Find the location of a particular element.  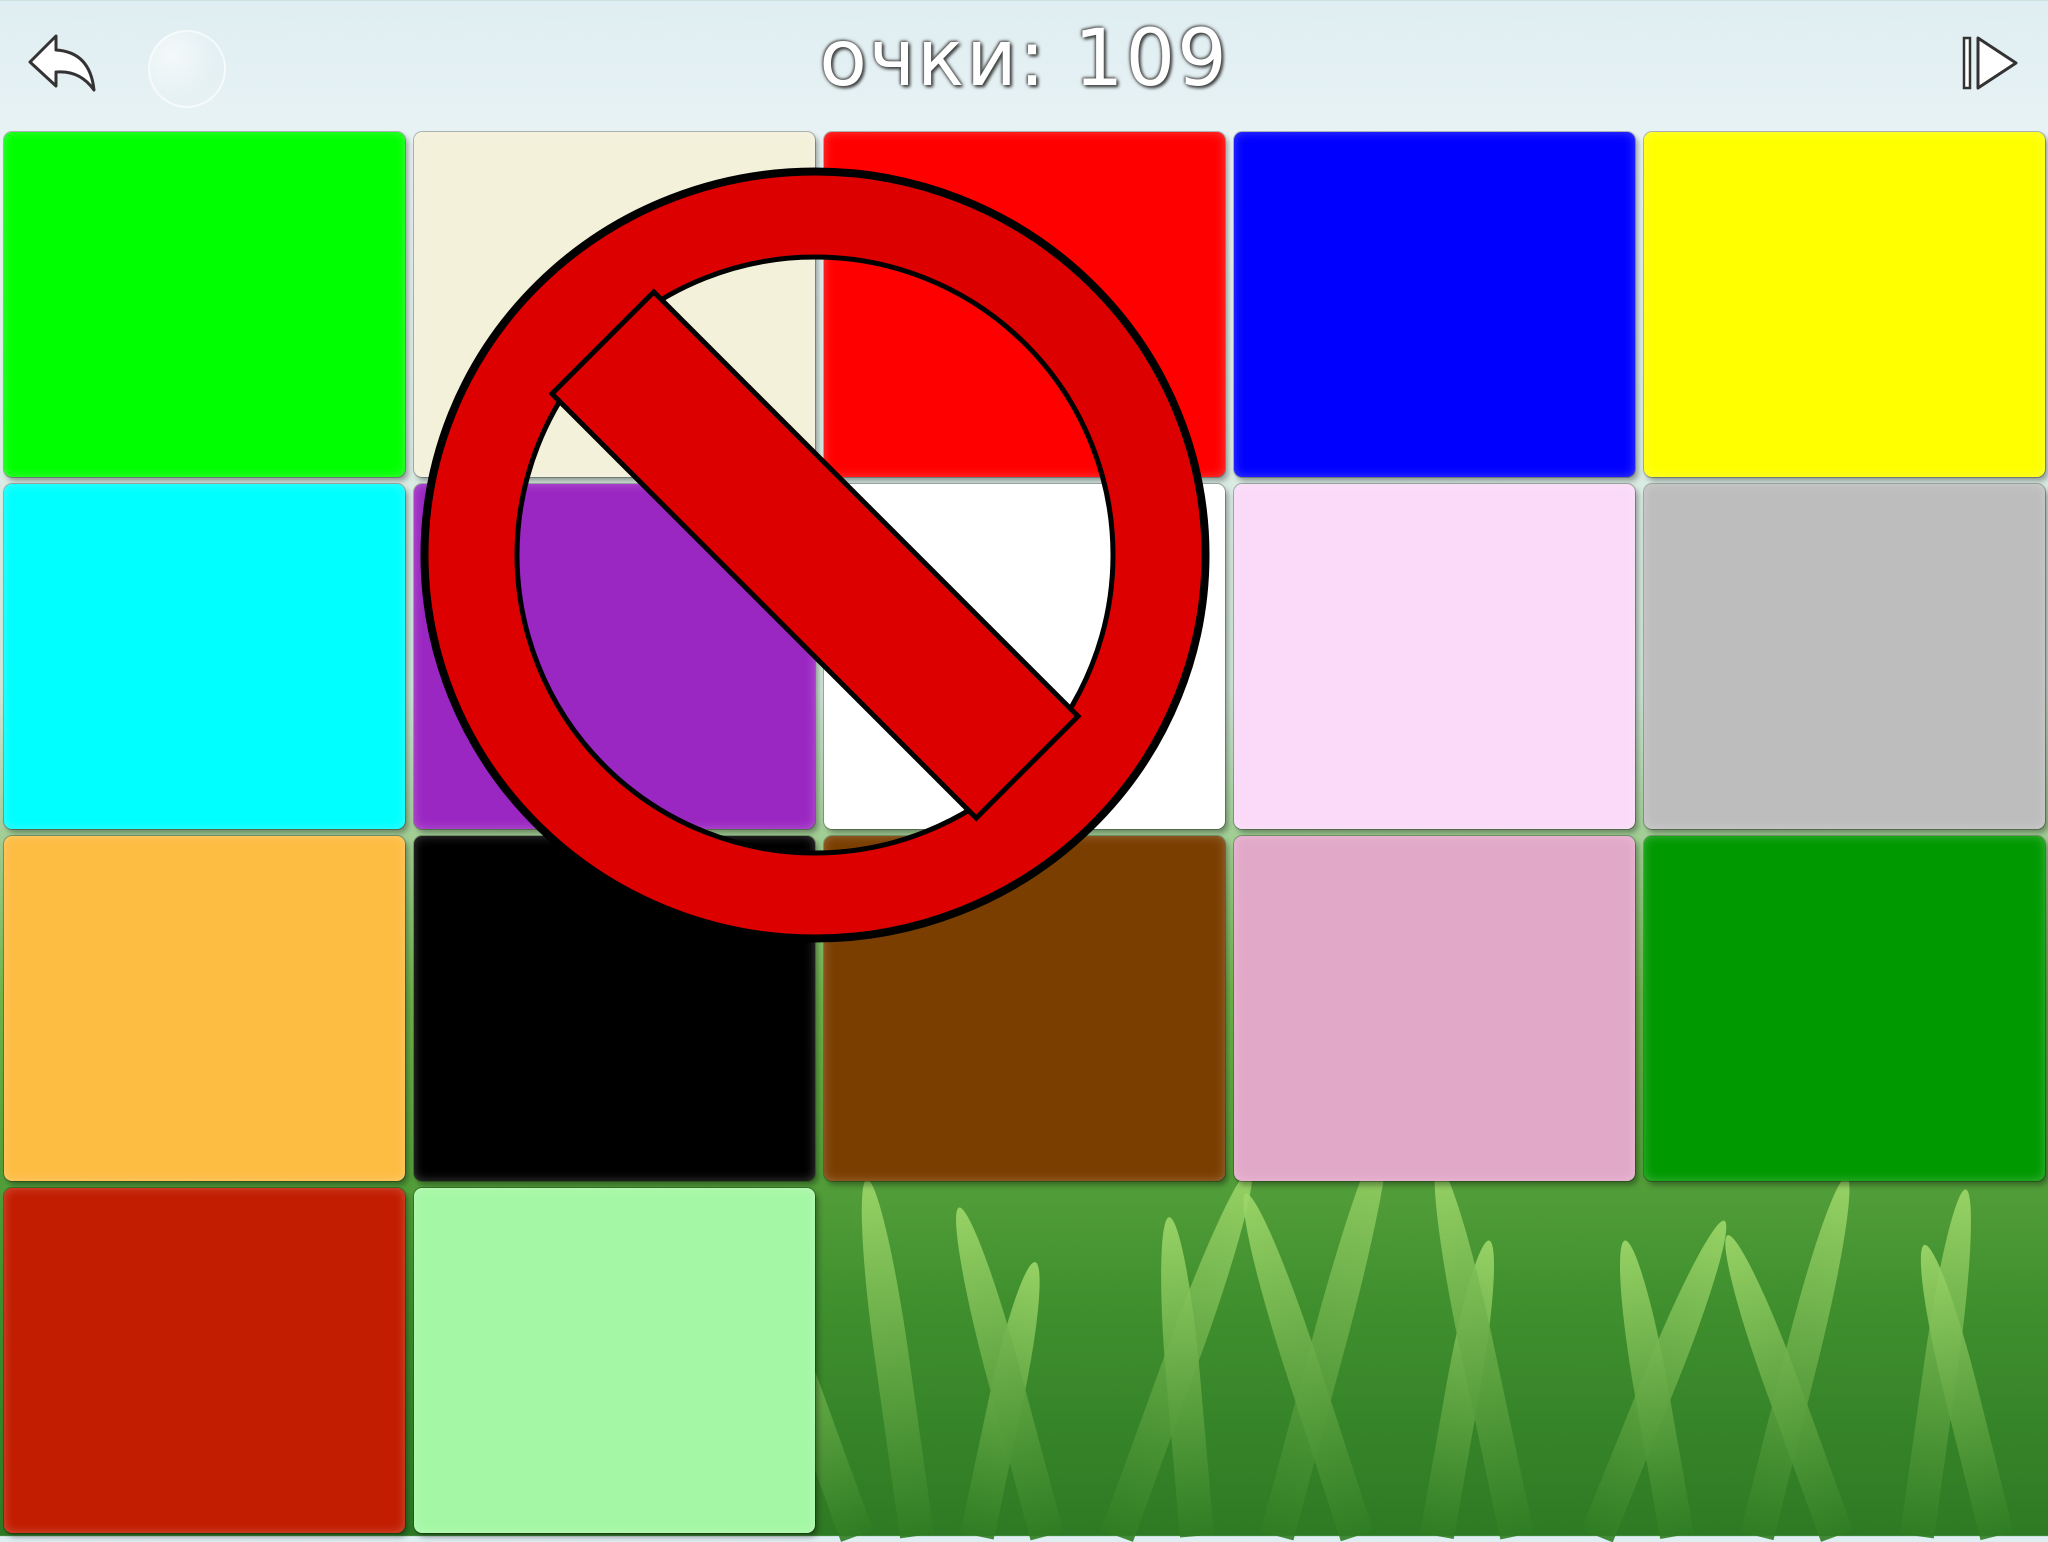

color-tile-white is located at coordinates (1024, 656).